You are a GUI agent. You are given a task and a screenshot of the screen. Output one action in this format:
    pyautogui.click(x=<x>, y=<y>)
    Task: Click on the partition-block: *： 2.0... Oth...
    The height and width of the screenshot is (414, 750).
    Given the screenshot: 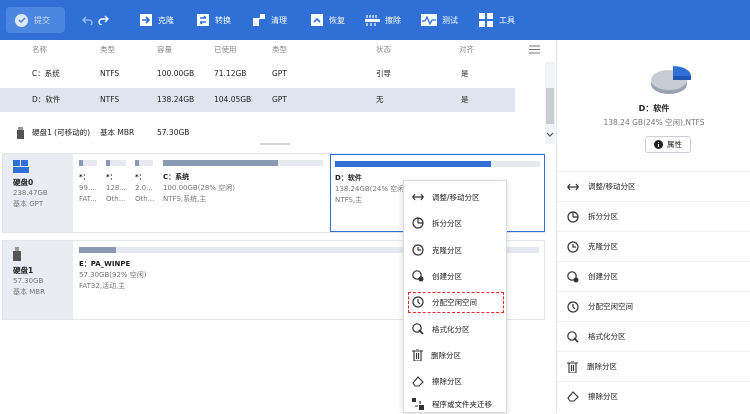 What is the action you would take?
    pyautogui.click(x=144, y=193)
    